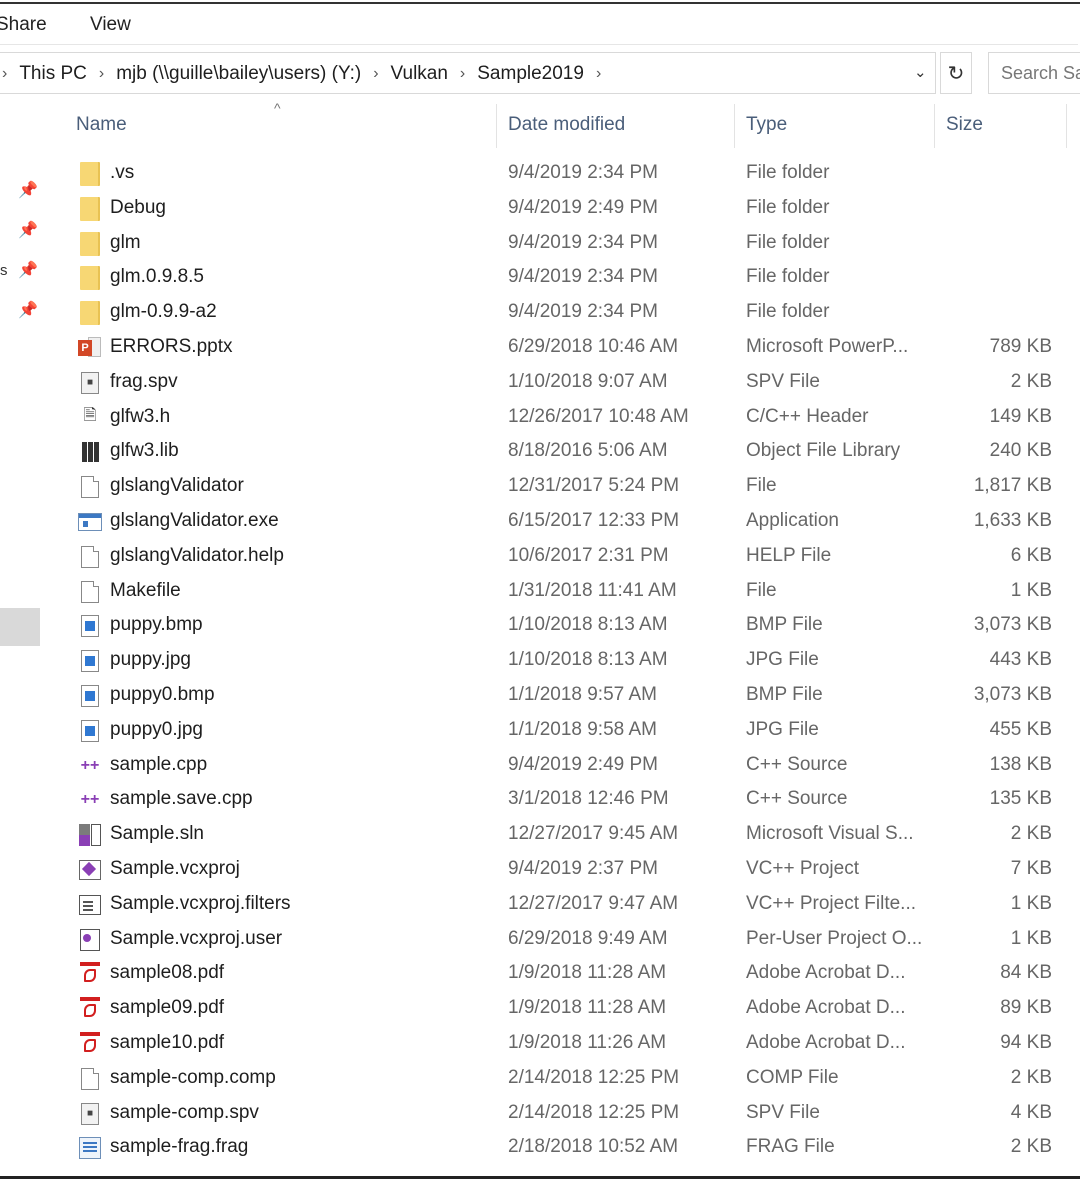 The height and width of the screenshot is (1181, 1080). What do you see at coordinates (157, 277) in the screenshot?
I see `file-name: glm.0.9.8.5` at bounding box center [157, 277].